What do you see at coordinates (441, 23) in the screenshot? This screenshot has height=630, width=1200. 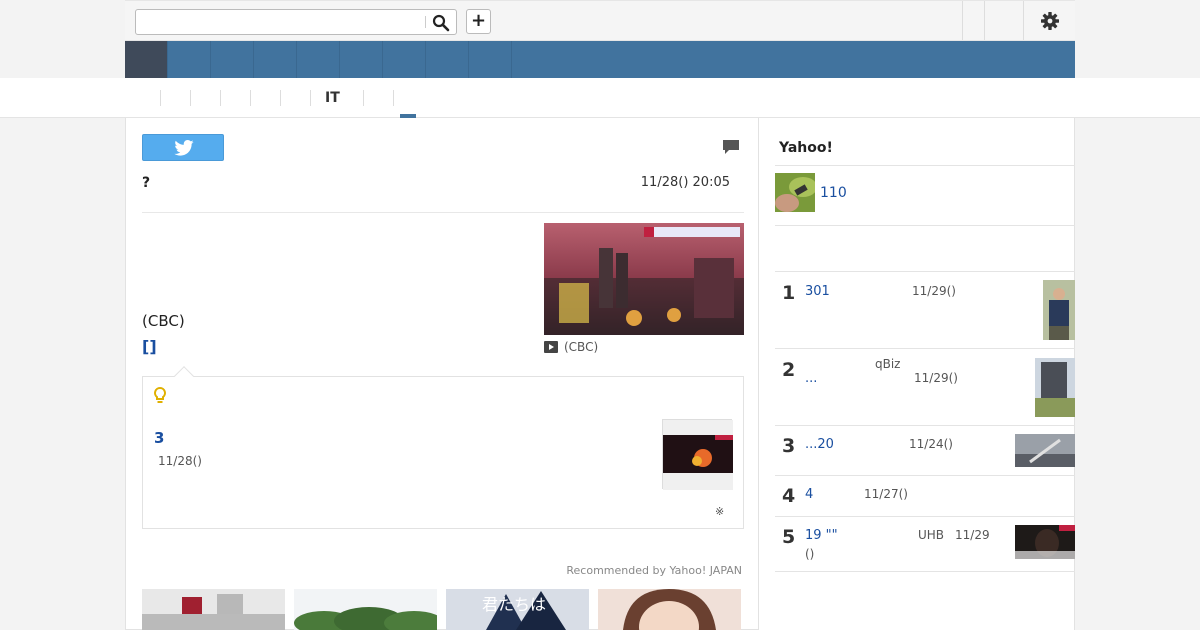 I see `search-icon` at bounding box center [441, 23].